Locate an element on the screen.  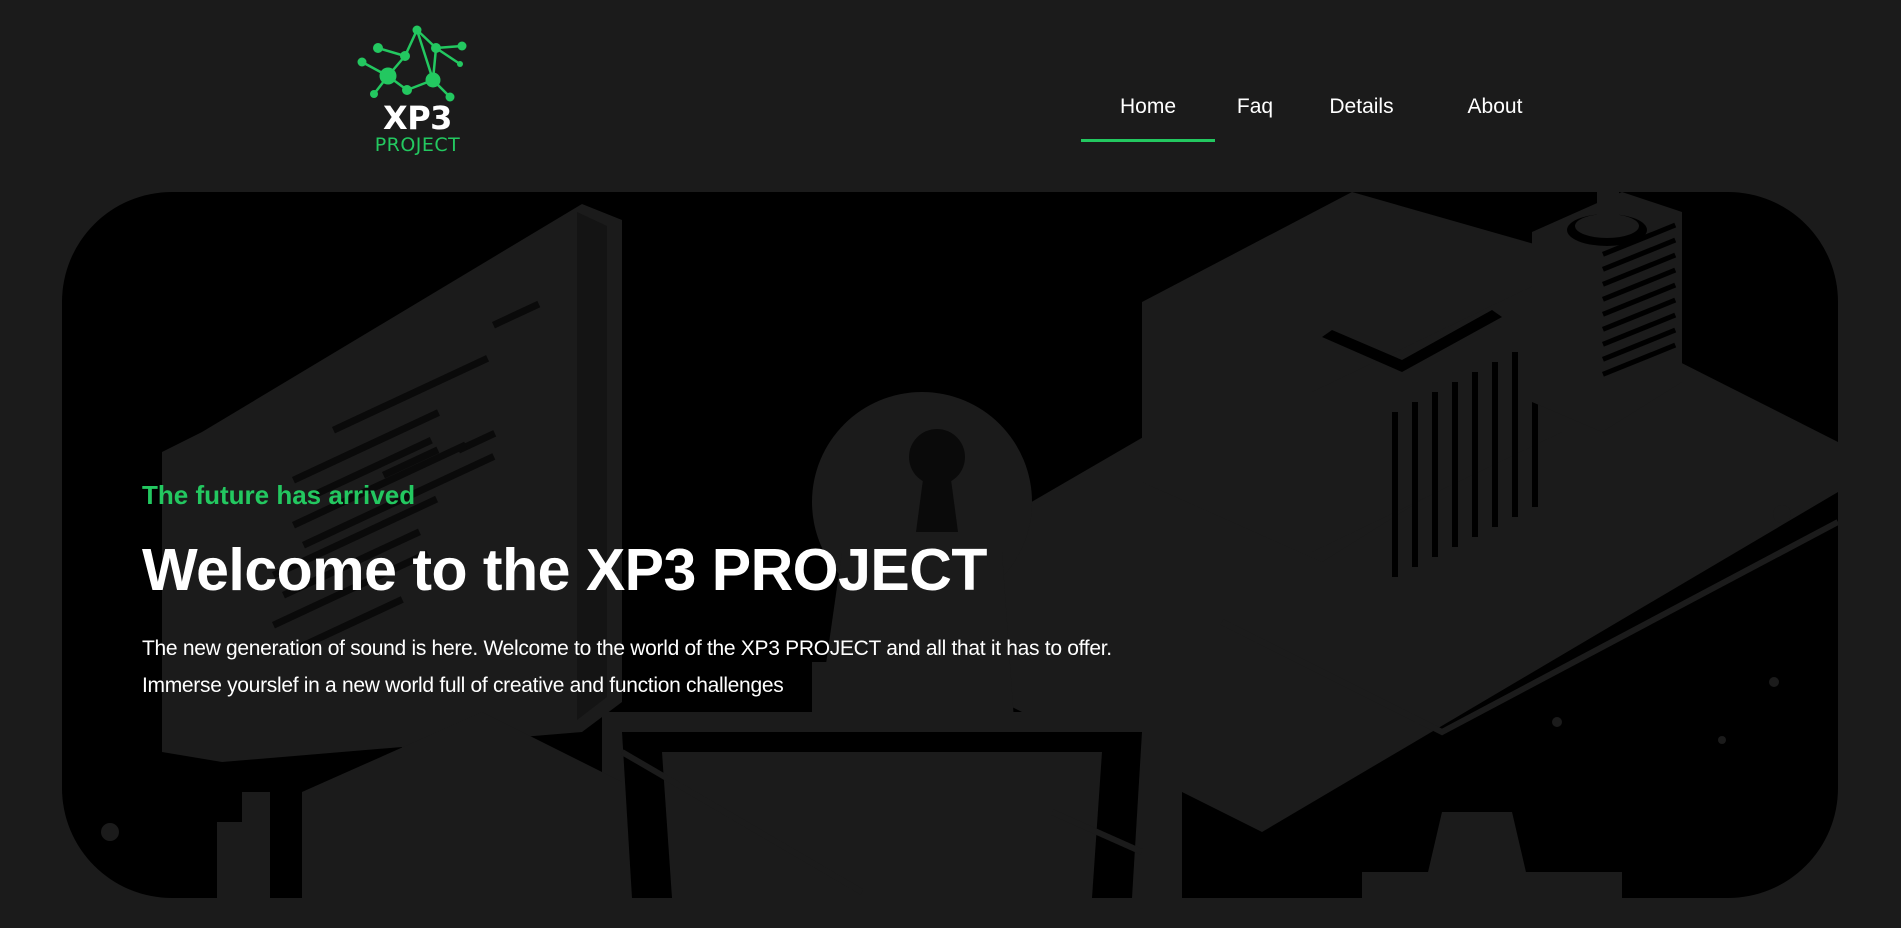
main-nav: Home Faq Details About is located at coordinates (1321, 119).